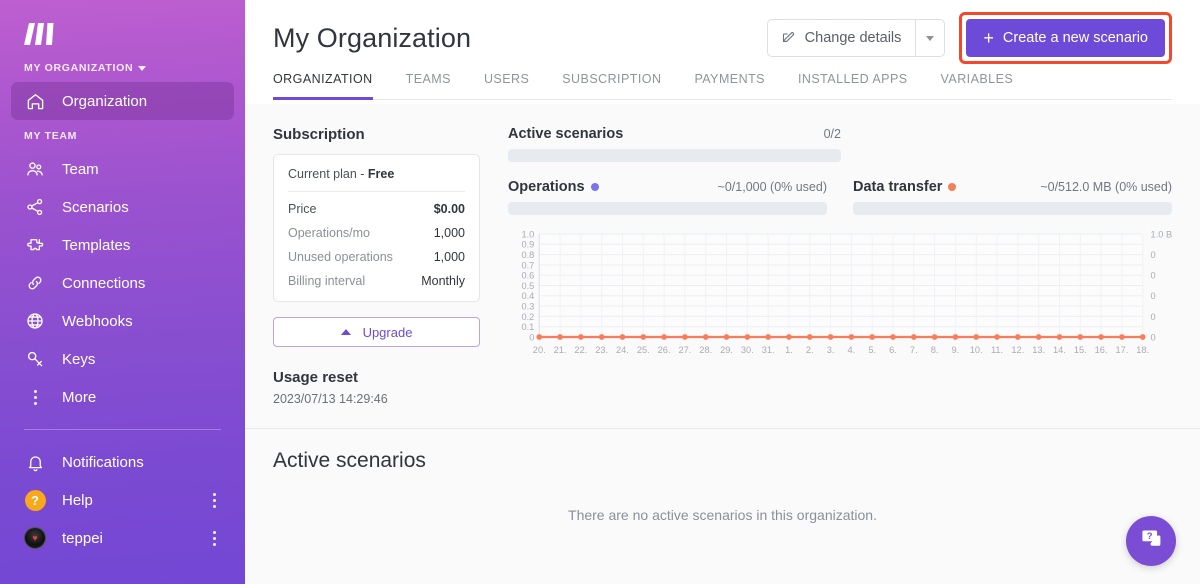  Describe the element at coordinates (122, 538) in the screenshot. I see `sidebar-item-user: teppei` at that location.